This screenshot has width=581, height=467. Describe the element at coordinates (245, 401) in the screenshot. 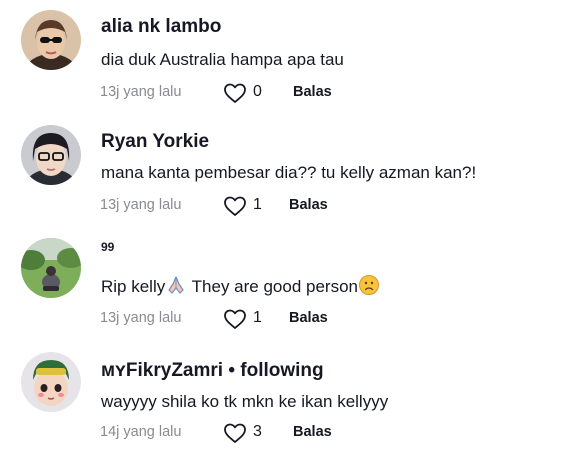

I see `comment-text: wayyyy shila ko tk mkn ke ikan kellyyy` at that location.